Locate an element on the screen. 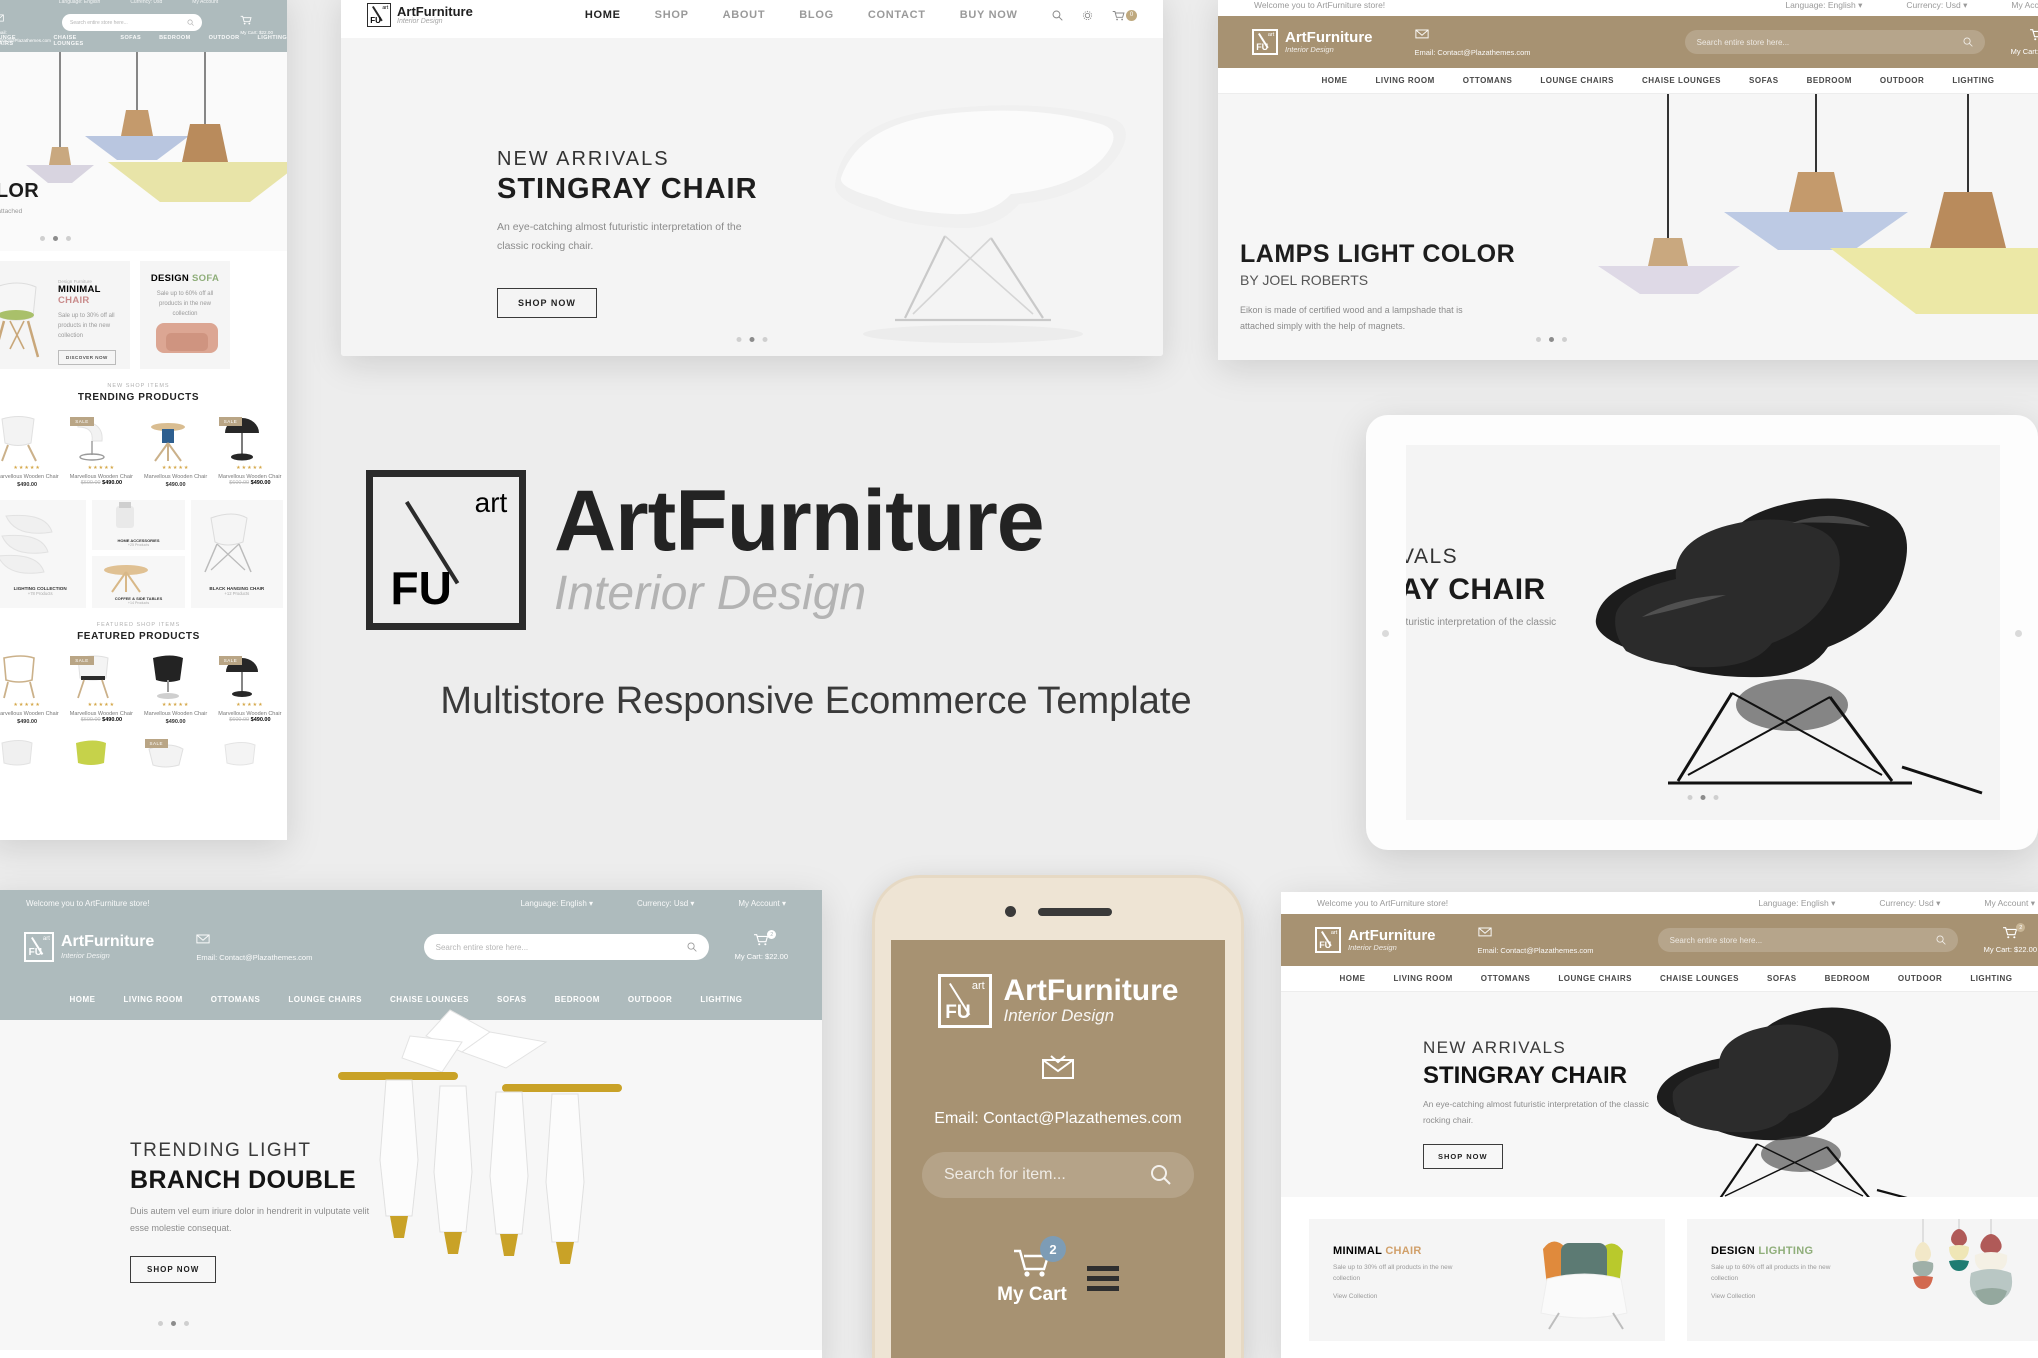 This screenshot has width=2038, height=1358. nav-item-about: ABOUT is located at coordinates (744, 15).